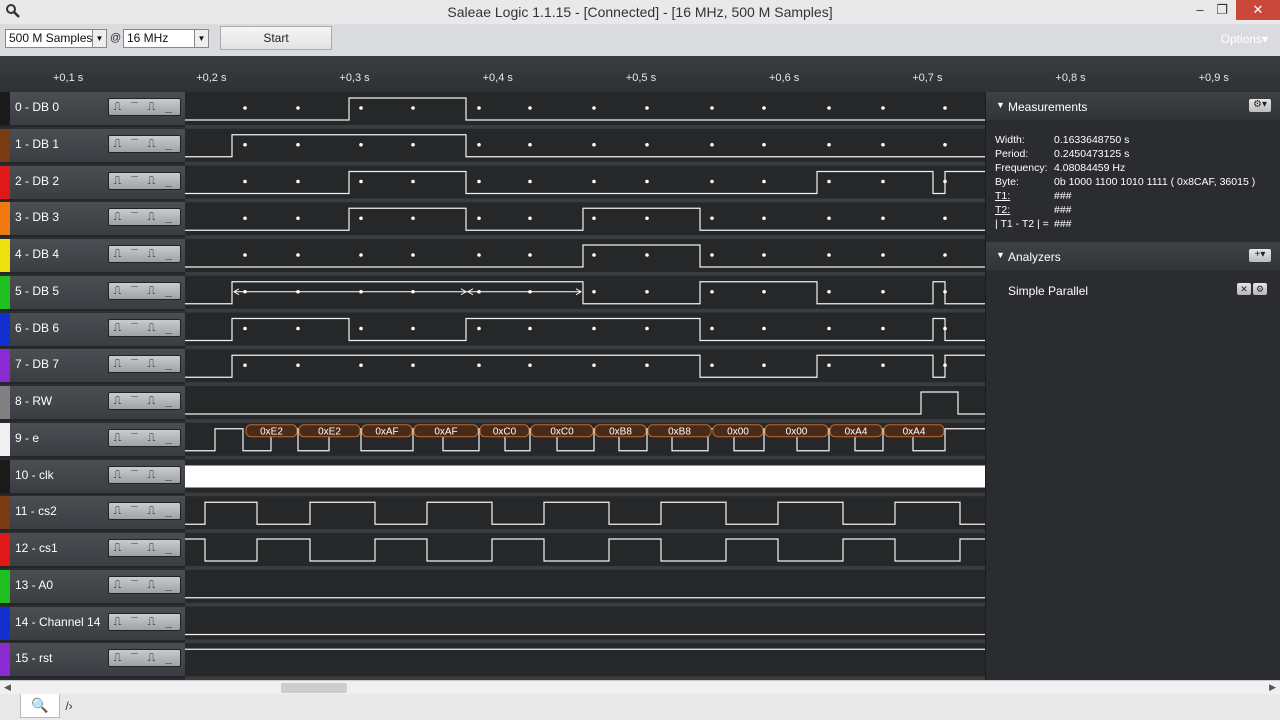  Describe the element at coordinates (1260, 105) in the screenshot. I see `gear-icon: ⚙▾` at that location.